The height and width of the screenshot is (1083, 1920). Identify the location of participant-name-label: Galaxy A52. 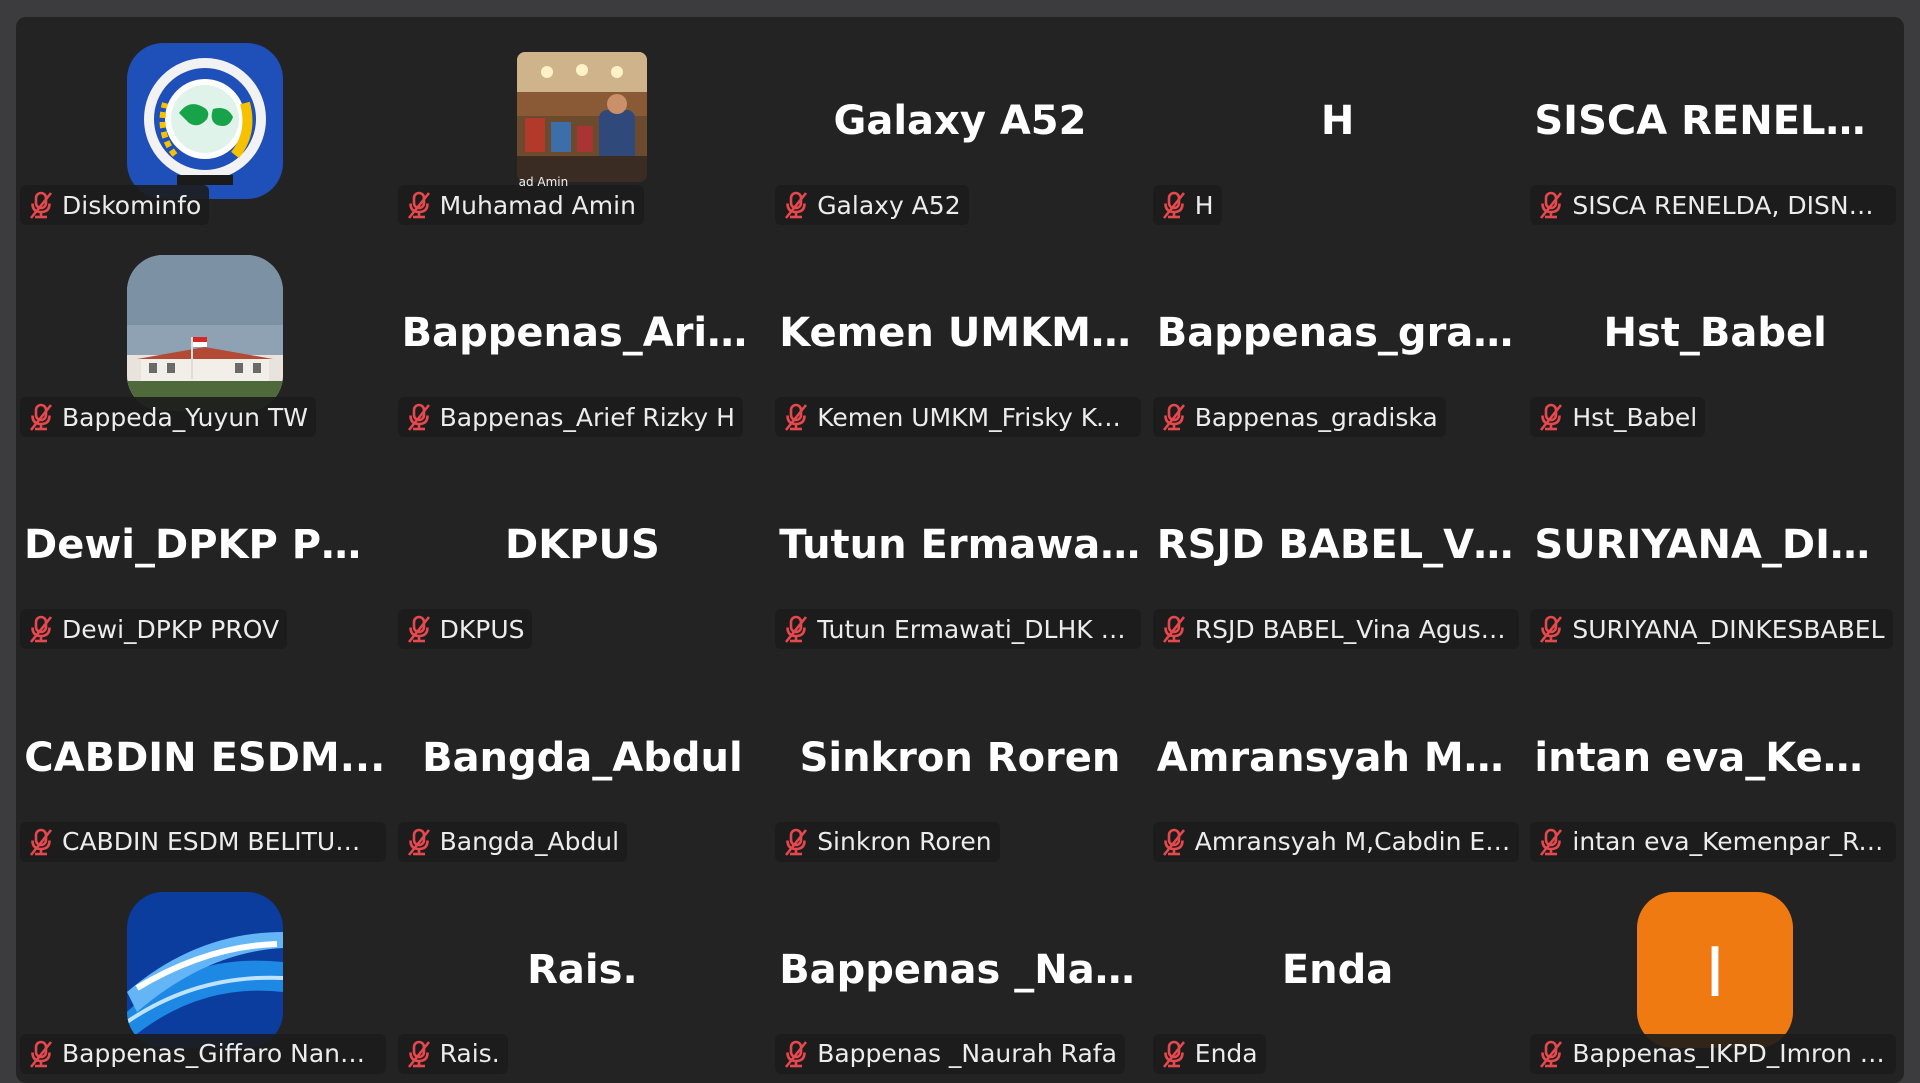
(872, 205).